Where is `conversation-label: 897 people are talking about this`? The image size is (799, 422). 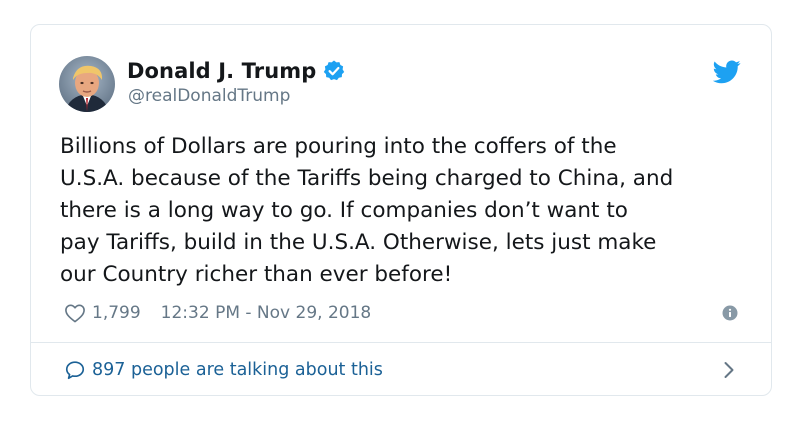
conversation-label: 897 people are talking about this is located at coordinates (237, 370).